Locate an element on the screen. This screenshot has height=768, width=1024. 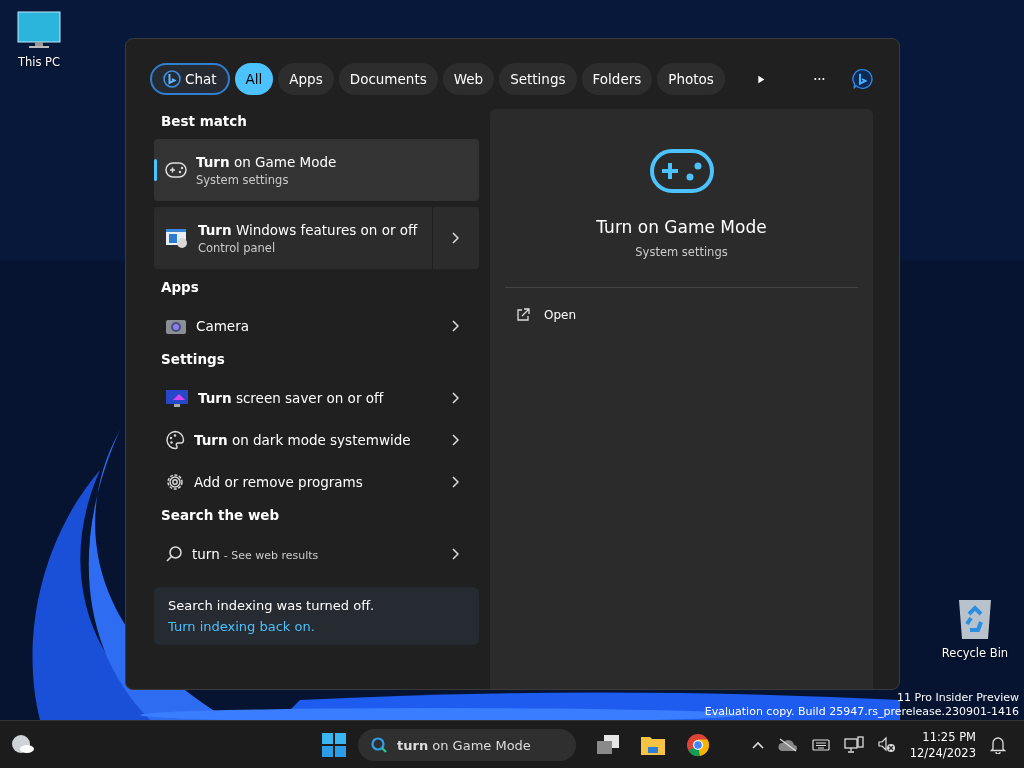
result-card: Turn on Game Mode System settings is located at coordinates (316, 170).